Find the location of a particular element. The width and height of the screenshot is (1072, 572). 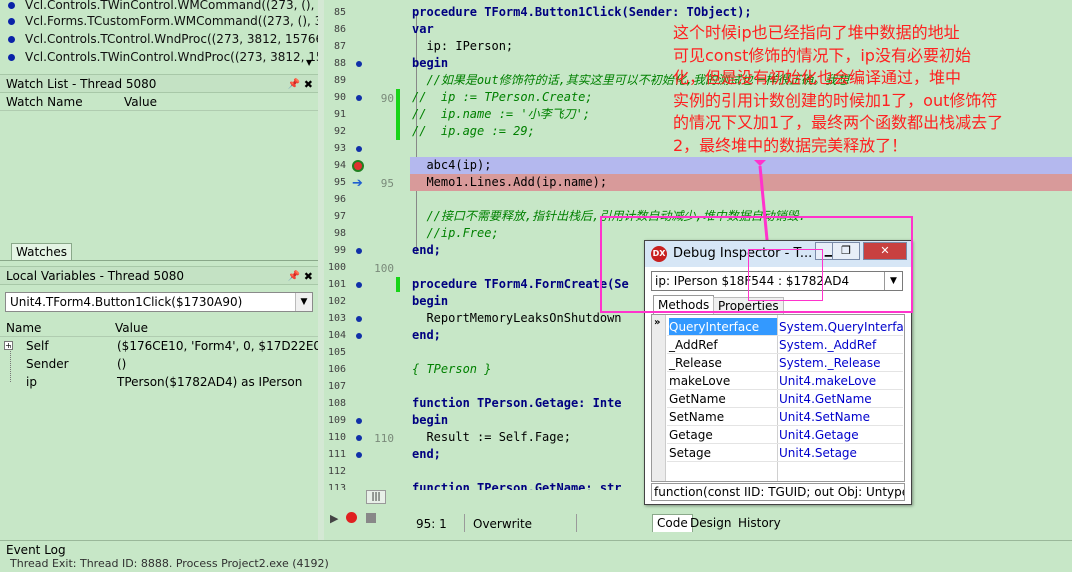

method-name: _Release is located at coordinates (695, 363).